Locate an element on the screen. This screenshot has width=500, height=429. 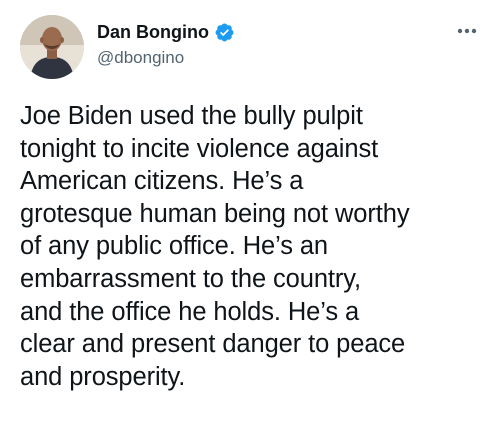
display-name: Dan Bongino is located at coordinates (153, 32).